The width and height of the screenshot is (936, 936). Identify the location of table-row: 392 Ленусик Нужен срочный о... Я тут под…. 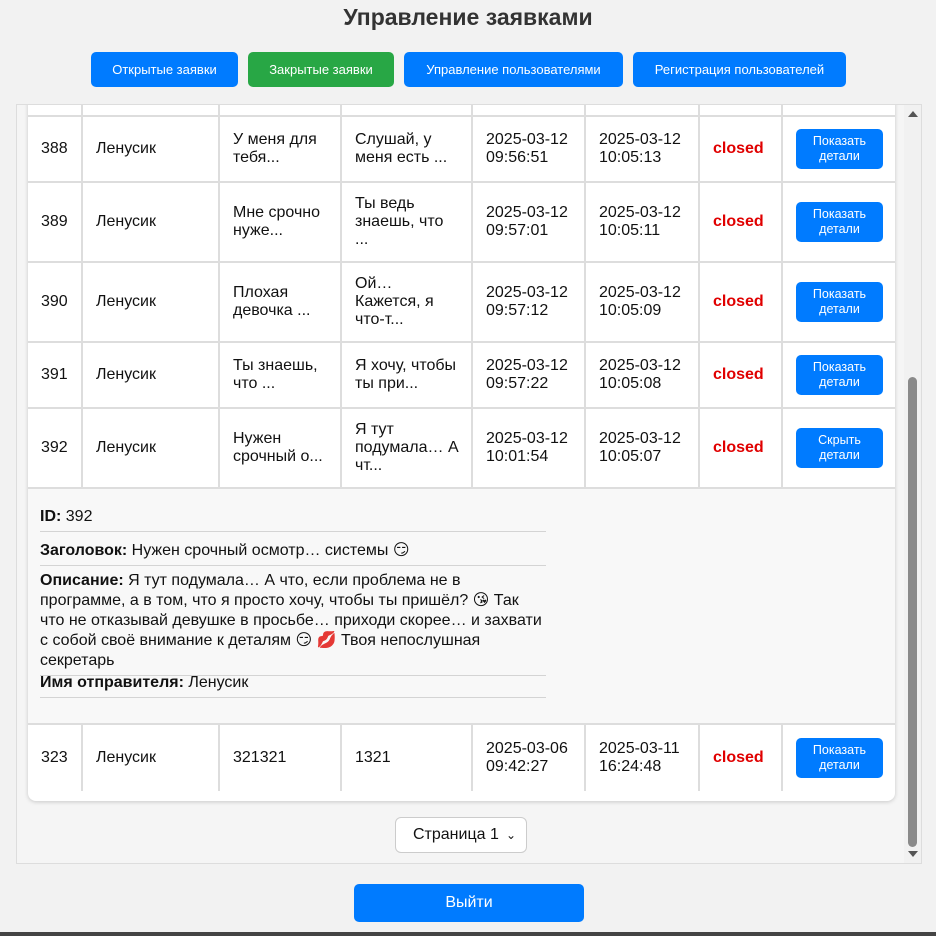
(461, 449).